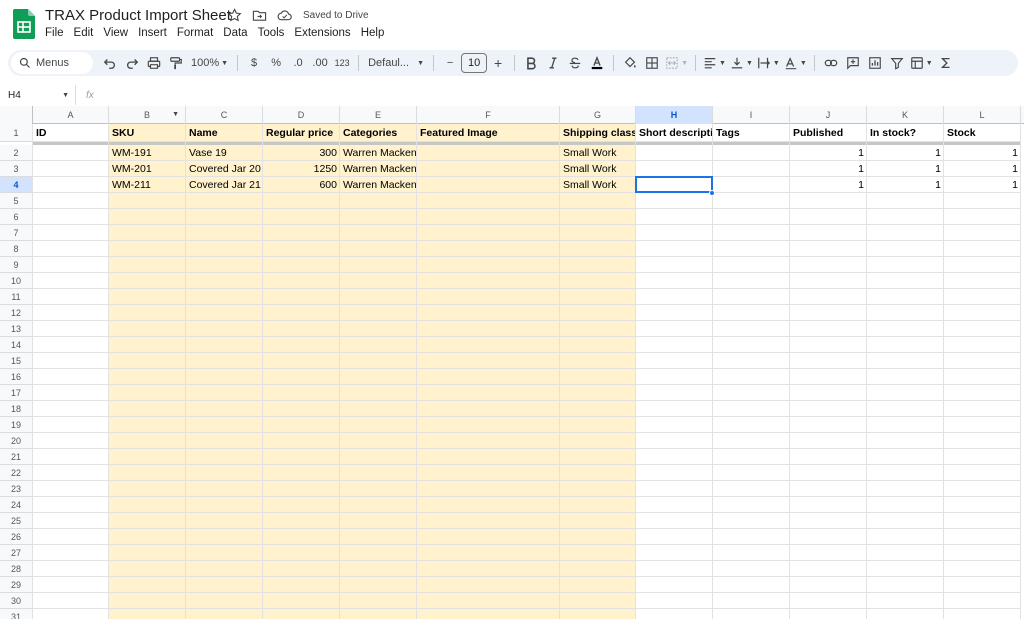 The width and height of the screenshot is (1024, 619). I want to click on menu-data: Data, so click(235, 33).